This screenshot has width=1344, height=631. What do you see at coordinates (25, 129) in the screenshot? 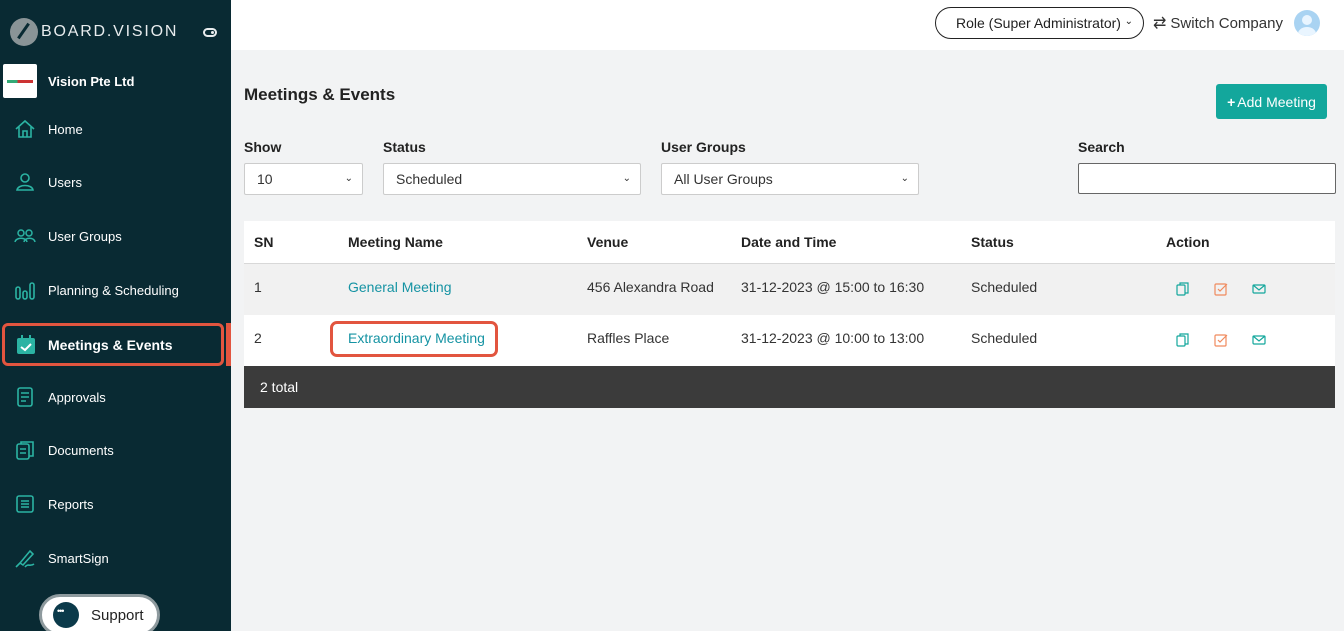
I see `home-icon` at bounding box center [25, 129].